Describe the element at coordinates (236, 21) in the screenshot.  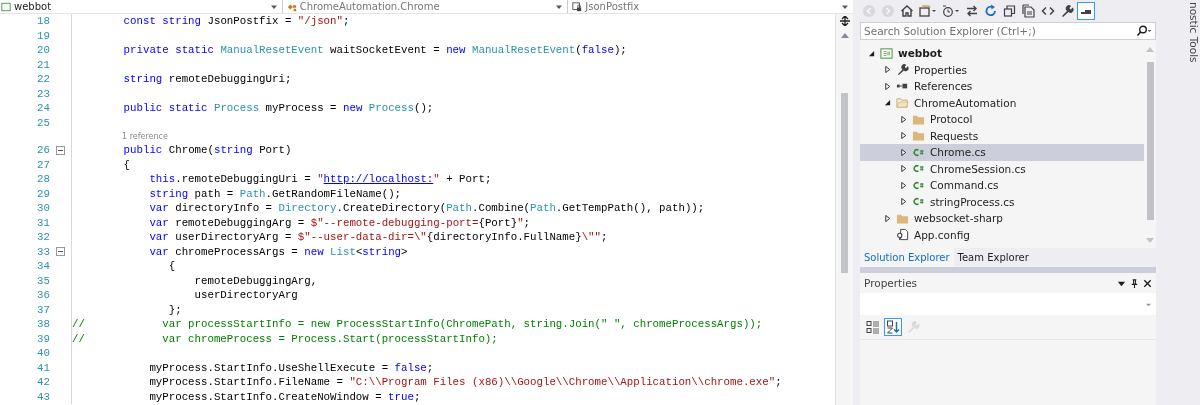
I see `code-line: const string JsonPostfix = "/json";` at that location.